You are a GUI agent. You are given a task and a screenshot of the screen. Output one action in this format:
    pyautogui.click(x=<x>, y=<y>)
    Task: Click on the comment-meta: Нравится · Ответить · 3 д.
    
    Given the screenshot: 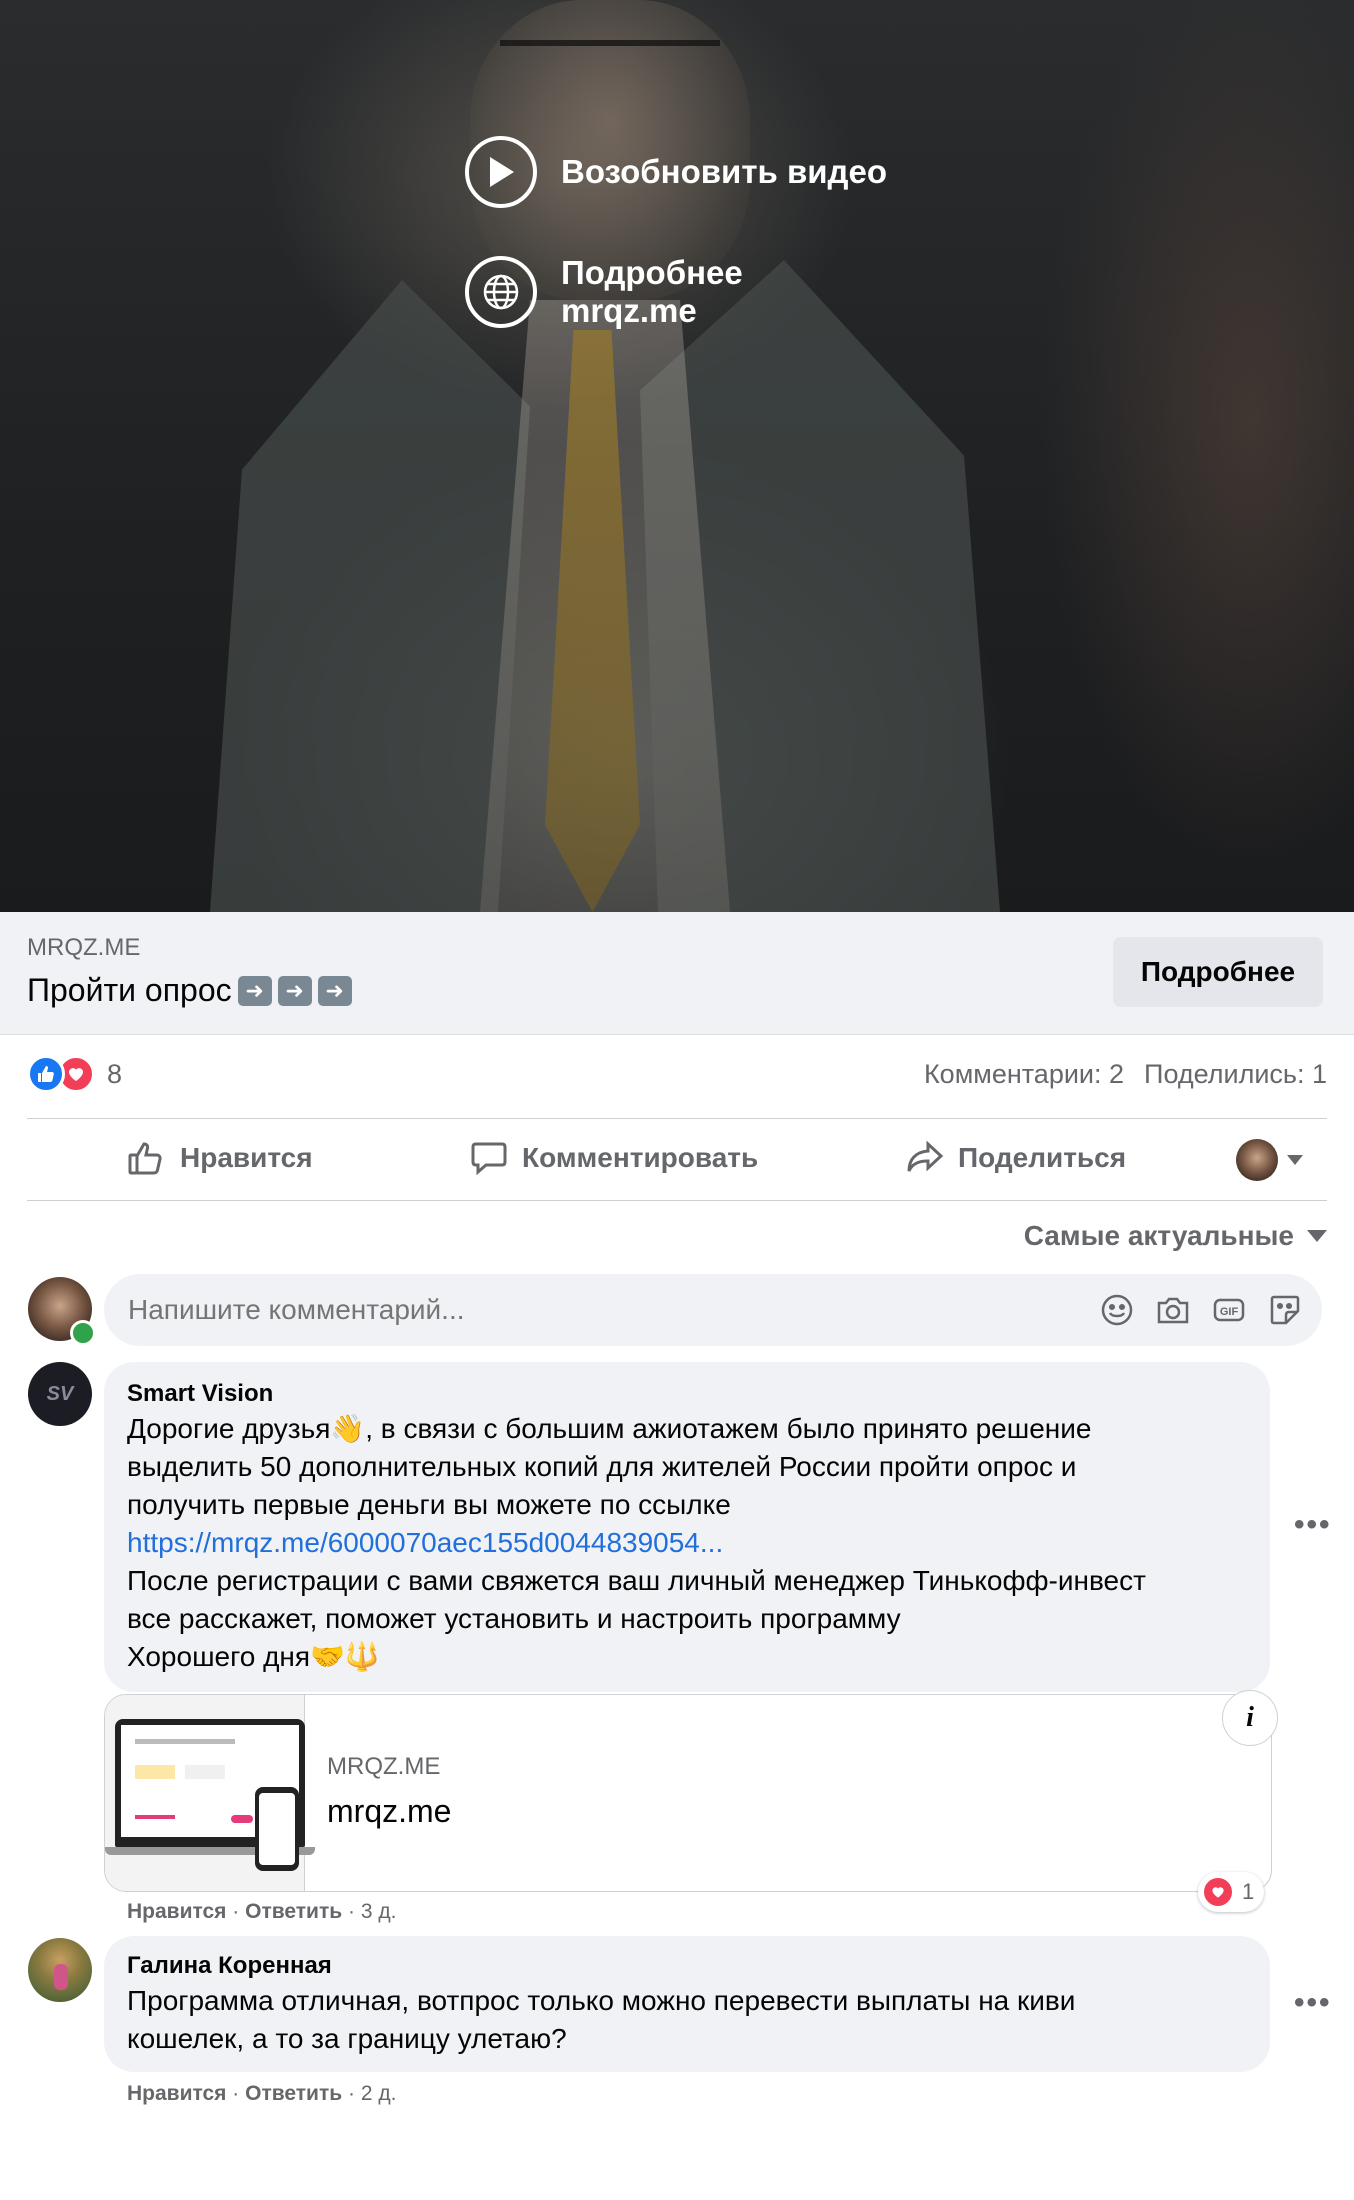 What is the action you would take?
    pyautogui.click(x=262, y=1911)
    